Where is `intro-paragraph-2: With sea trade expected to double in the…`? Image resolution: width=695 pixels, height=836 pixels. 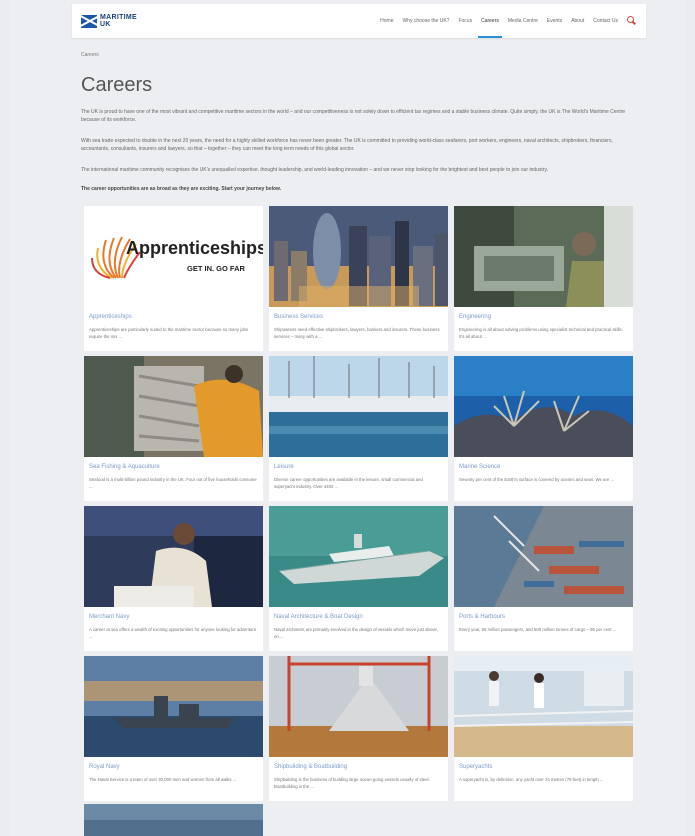 intro-paragraph-2: With sea trade expected to double in the… is located at coordinates (347, 145).